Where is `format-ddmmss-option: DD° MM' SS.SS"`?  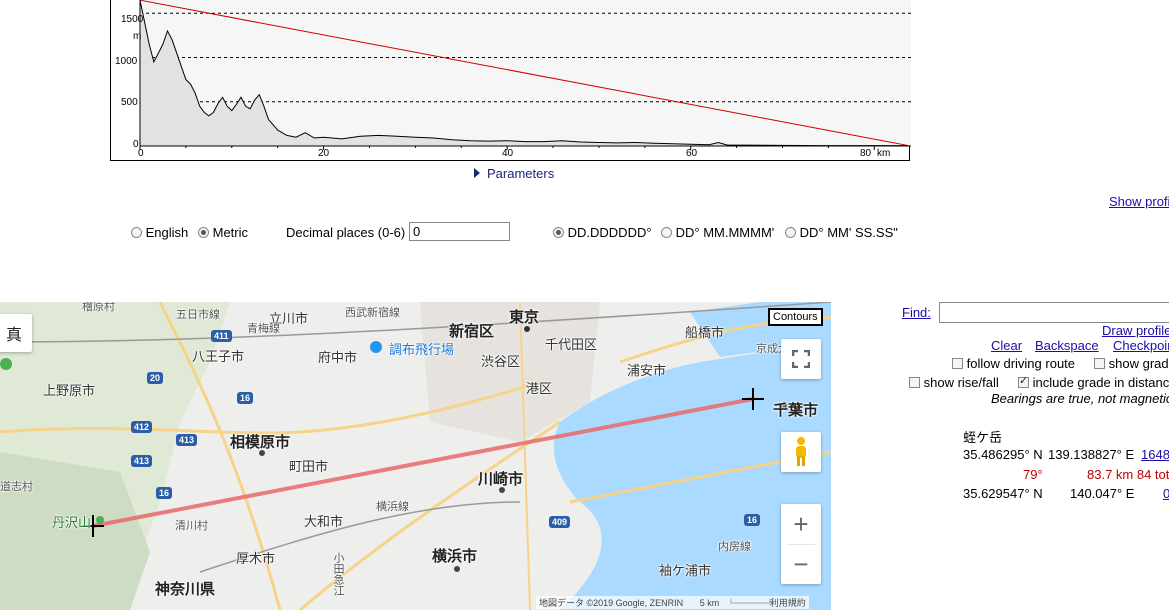 format-ddmmss-option: DD° MM' SS.SS" is located at coordinates (841, 232).